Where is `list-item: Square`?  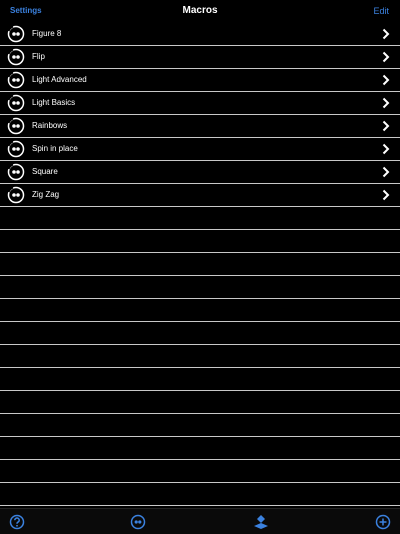 list-item: Square is located at coordinates (200, 172).